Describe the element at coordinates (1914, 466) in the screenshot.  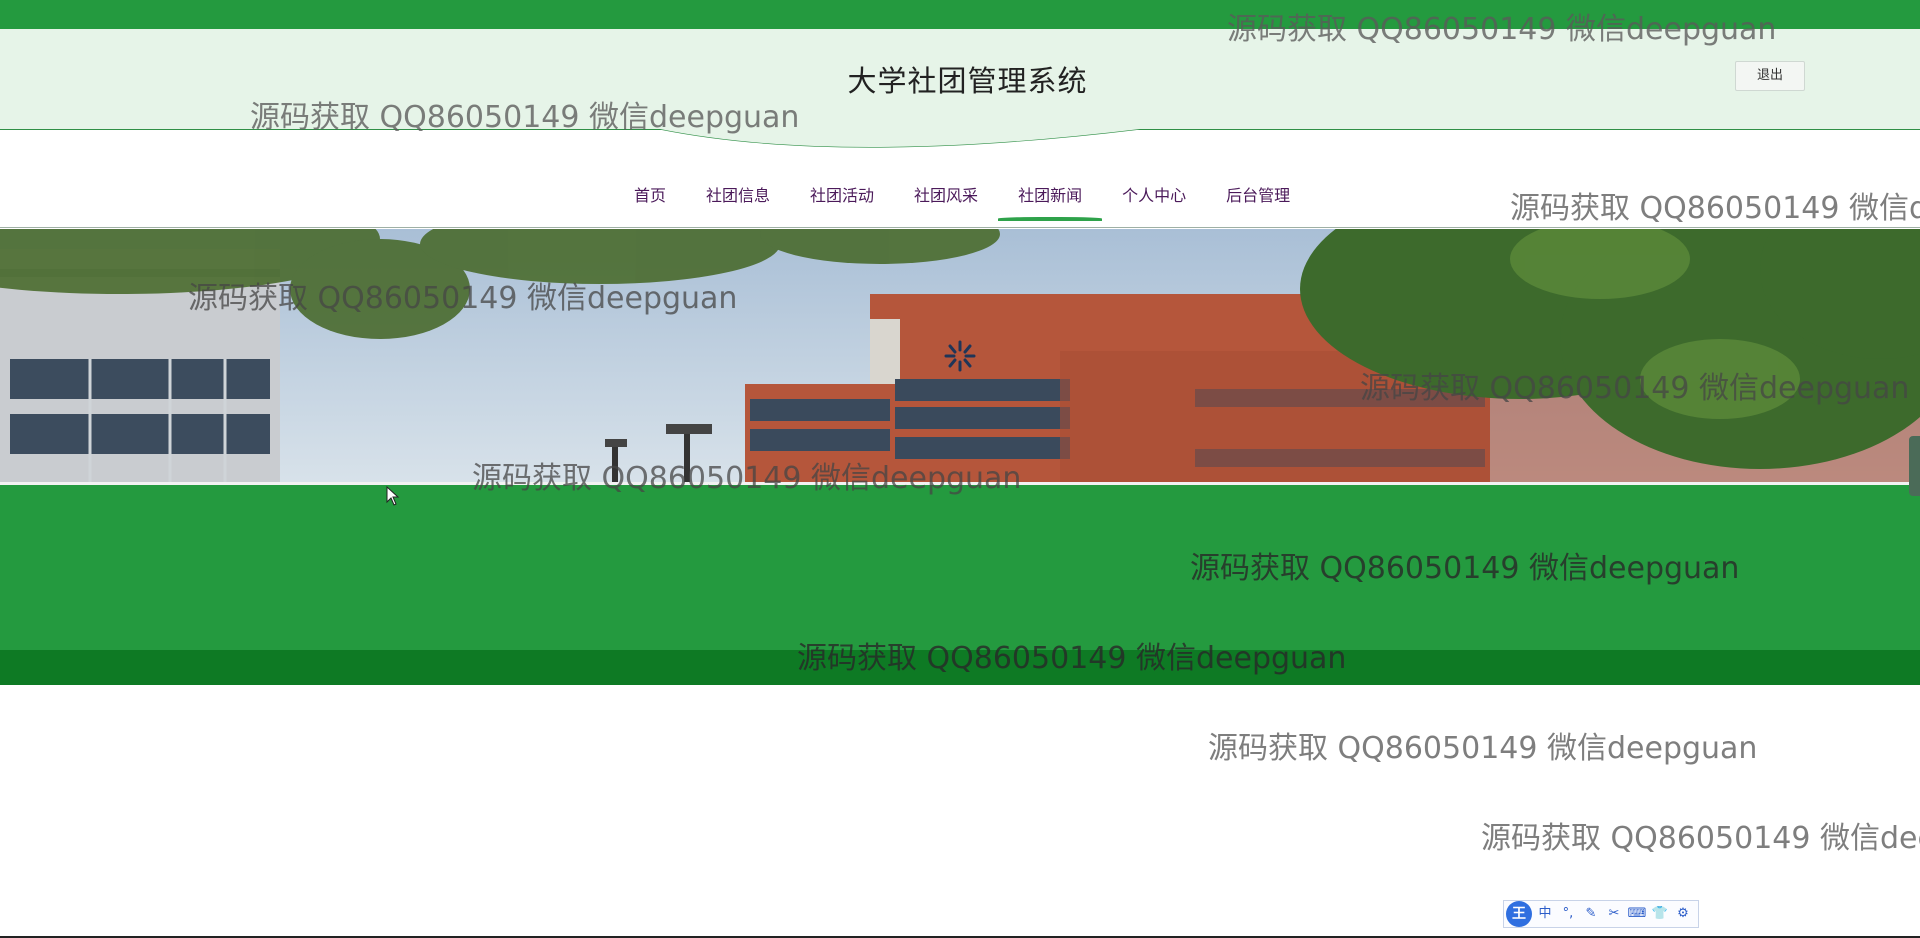
I see `side-scroll-handle` at that location.